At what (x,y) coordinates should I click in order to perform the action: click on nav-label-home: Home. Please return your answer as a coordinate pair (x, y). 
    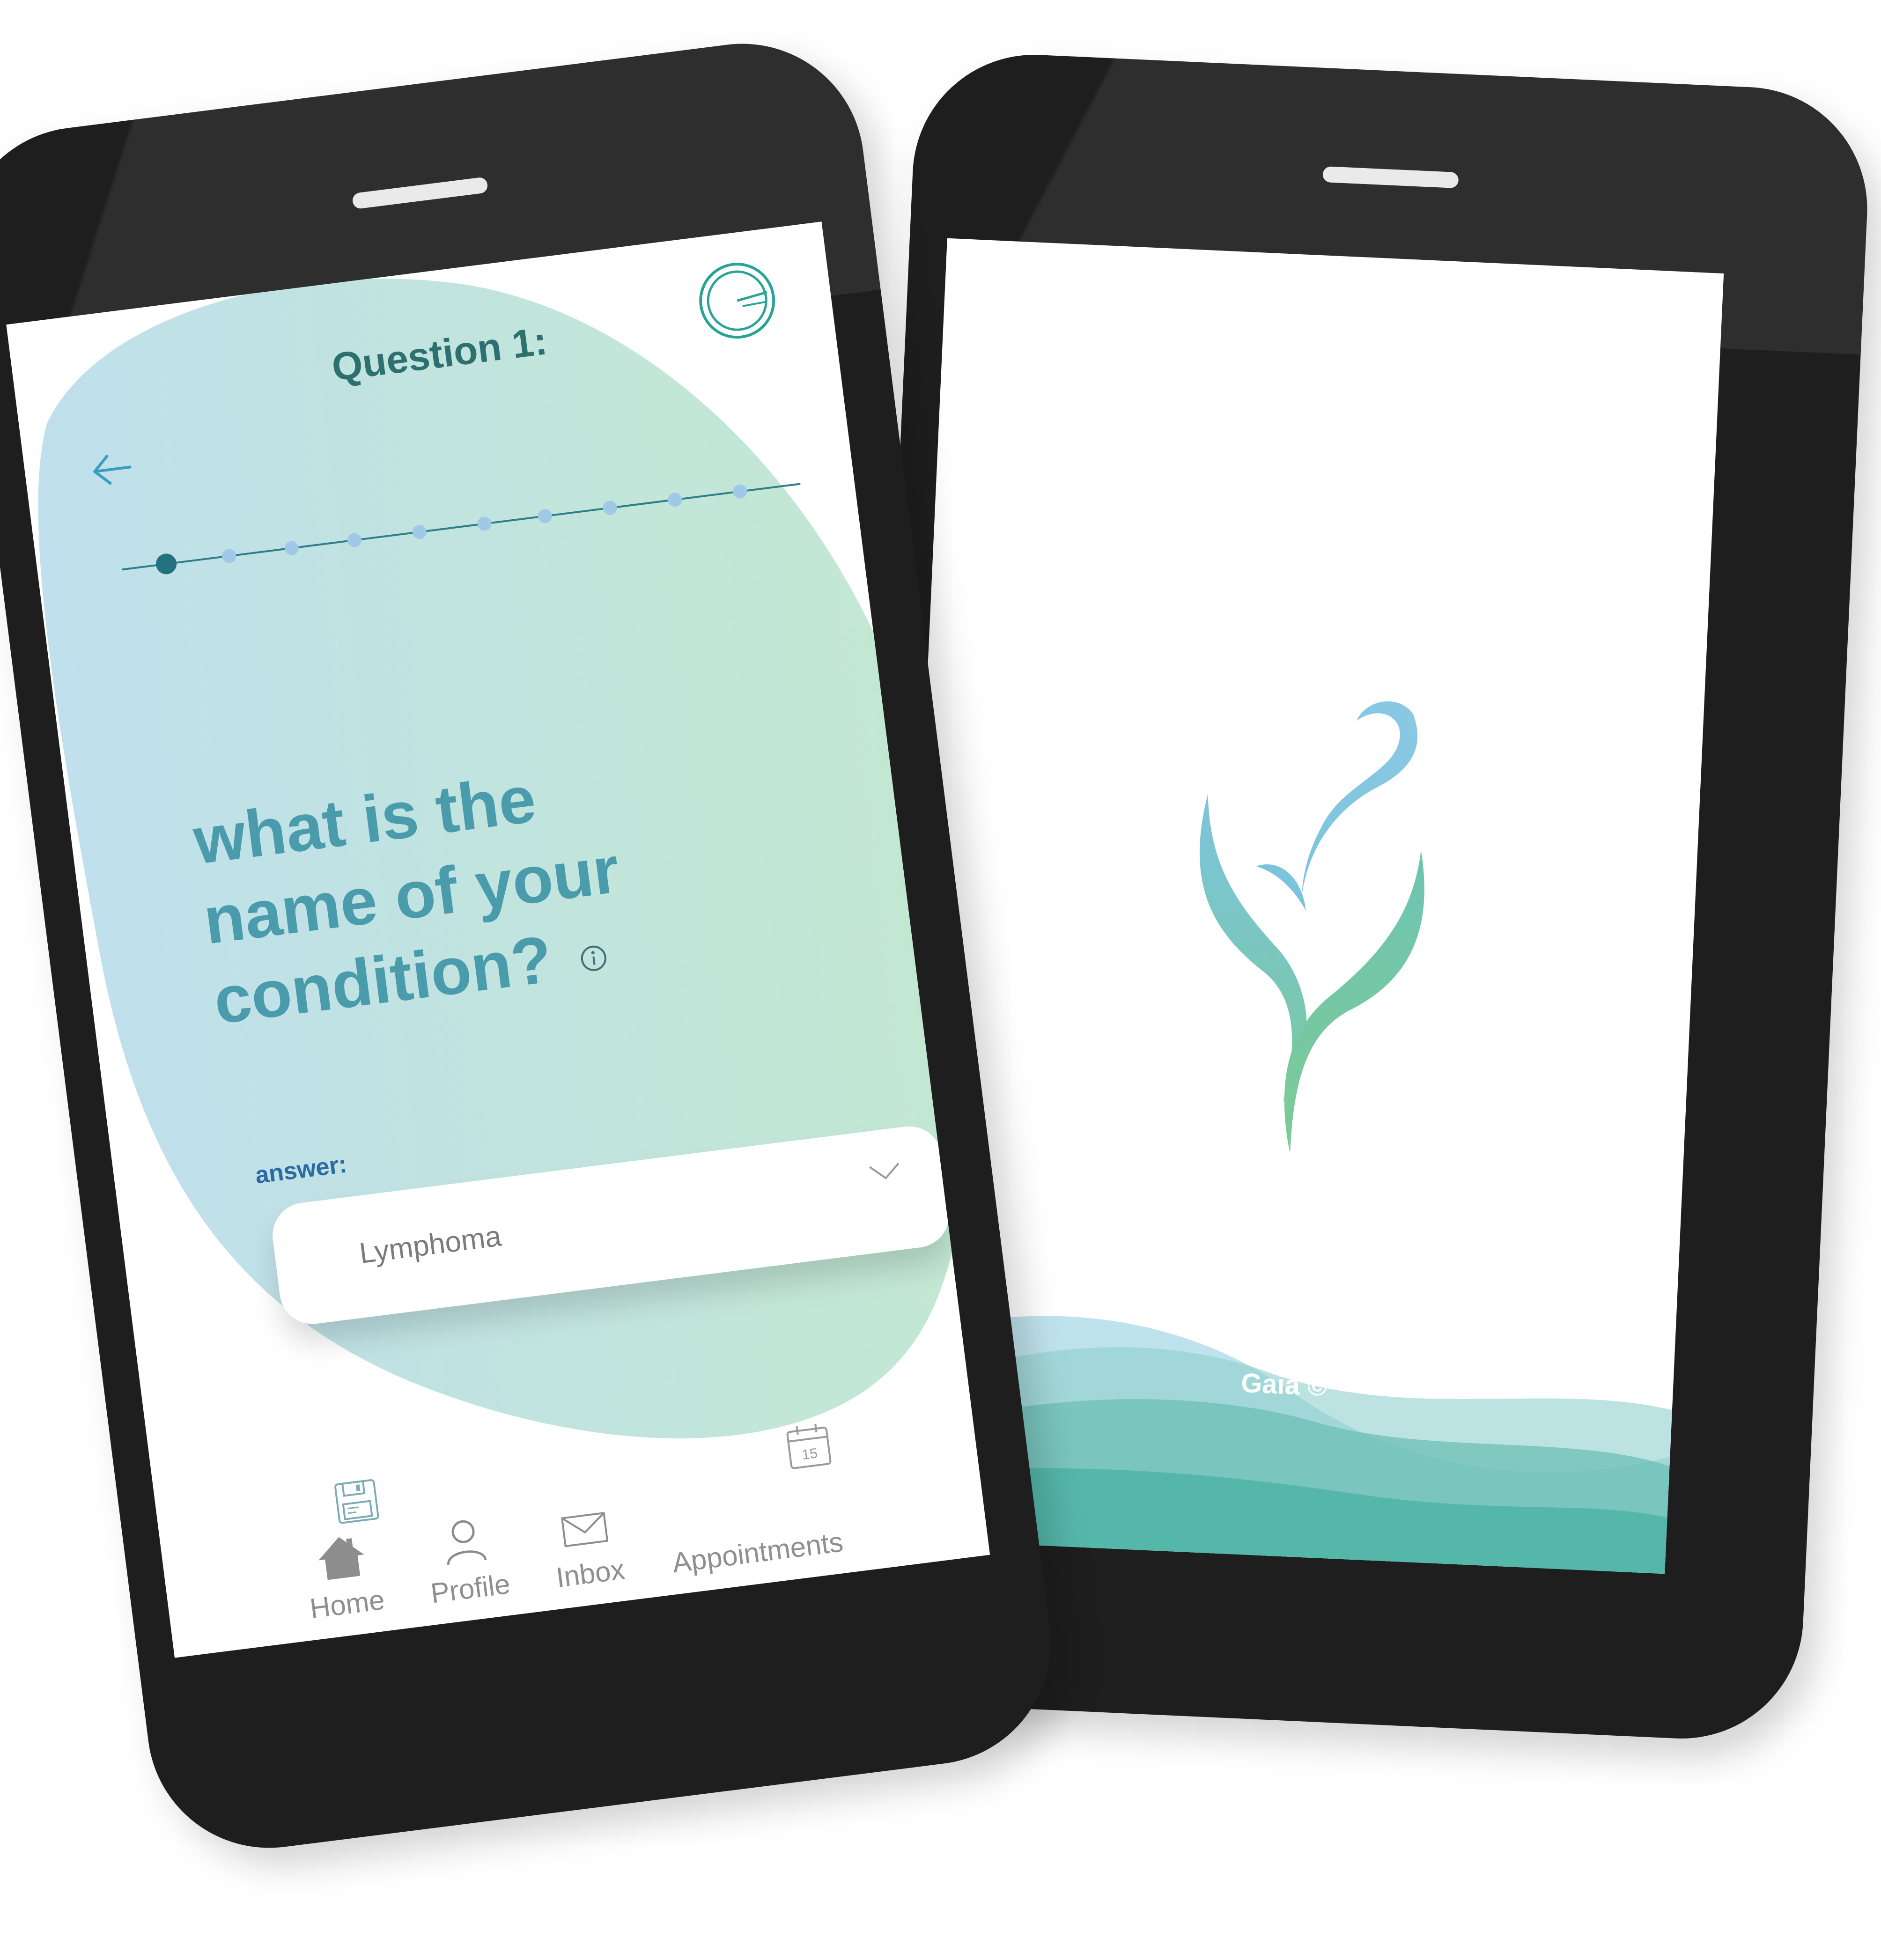
    Looking at the image, I should click on (347, 1604).